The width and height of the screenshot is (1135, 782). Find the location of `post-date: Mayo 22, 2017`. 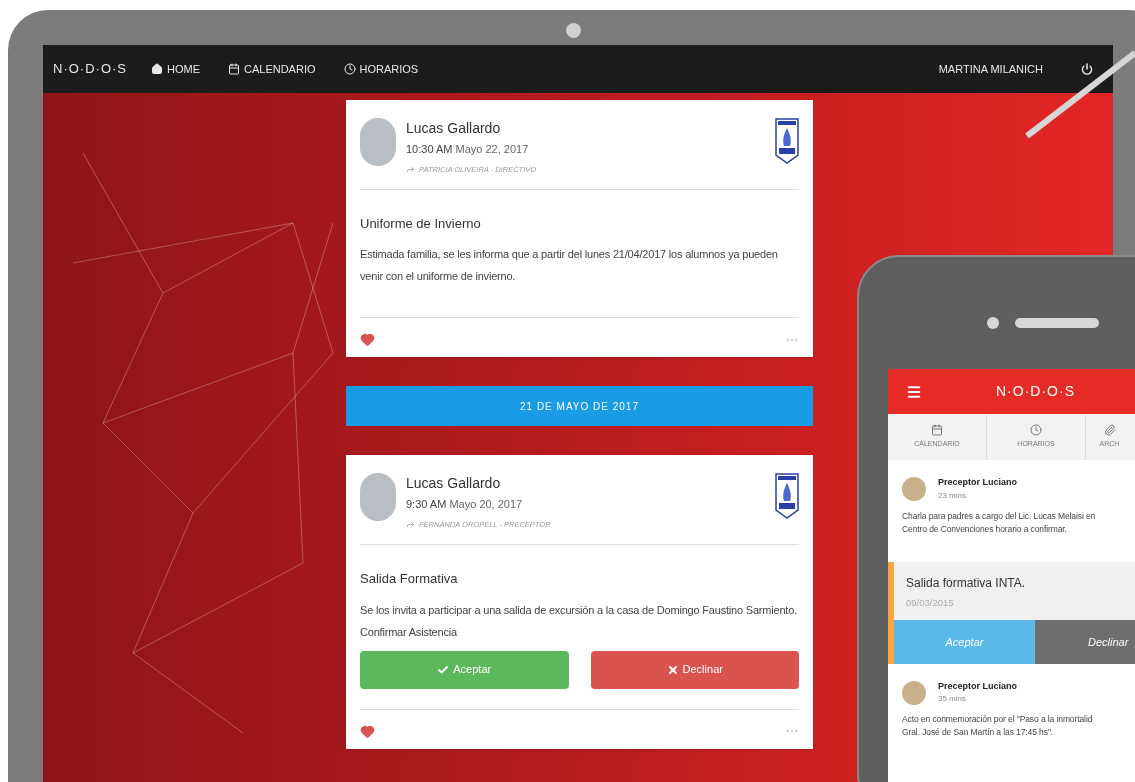

post-date: Mayo 22, 2017 is located at coordinates (492, 149).